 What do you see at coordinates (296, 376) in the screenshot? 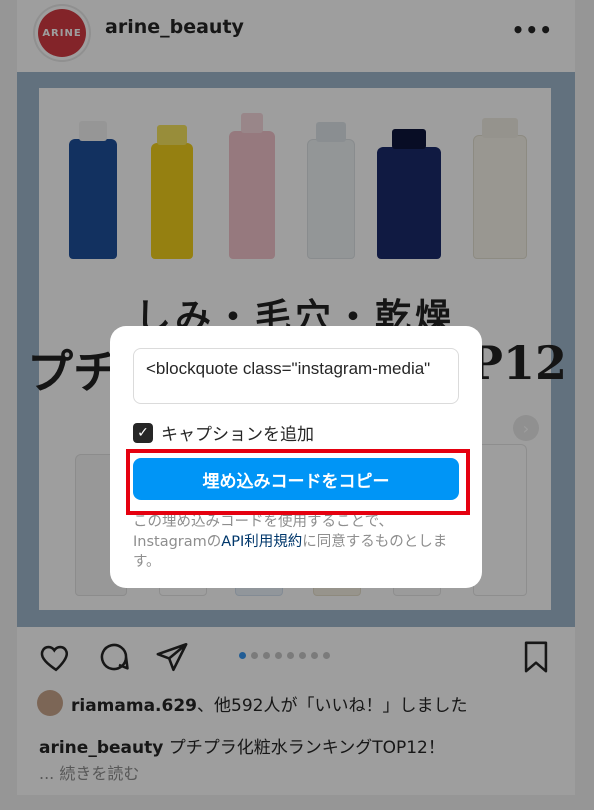
I see `embed-code-field: <blockquote class="instagram-media"` at bounding box center [296, 376].